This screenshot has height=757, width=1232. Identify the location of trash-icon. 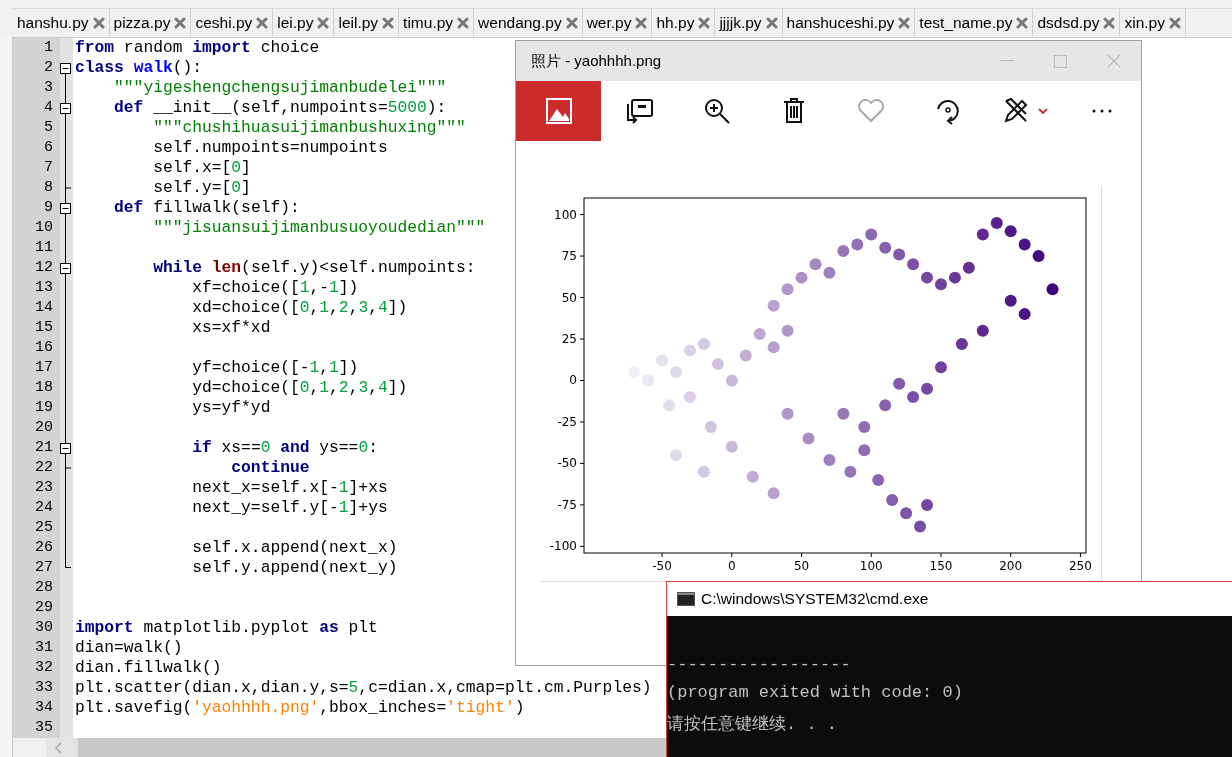
(793, 111).